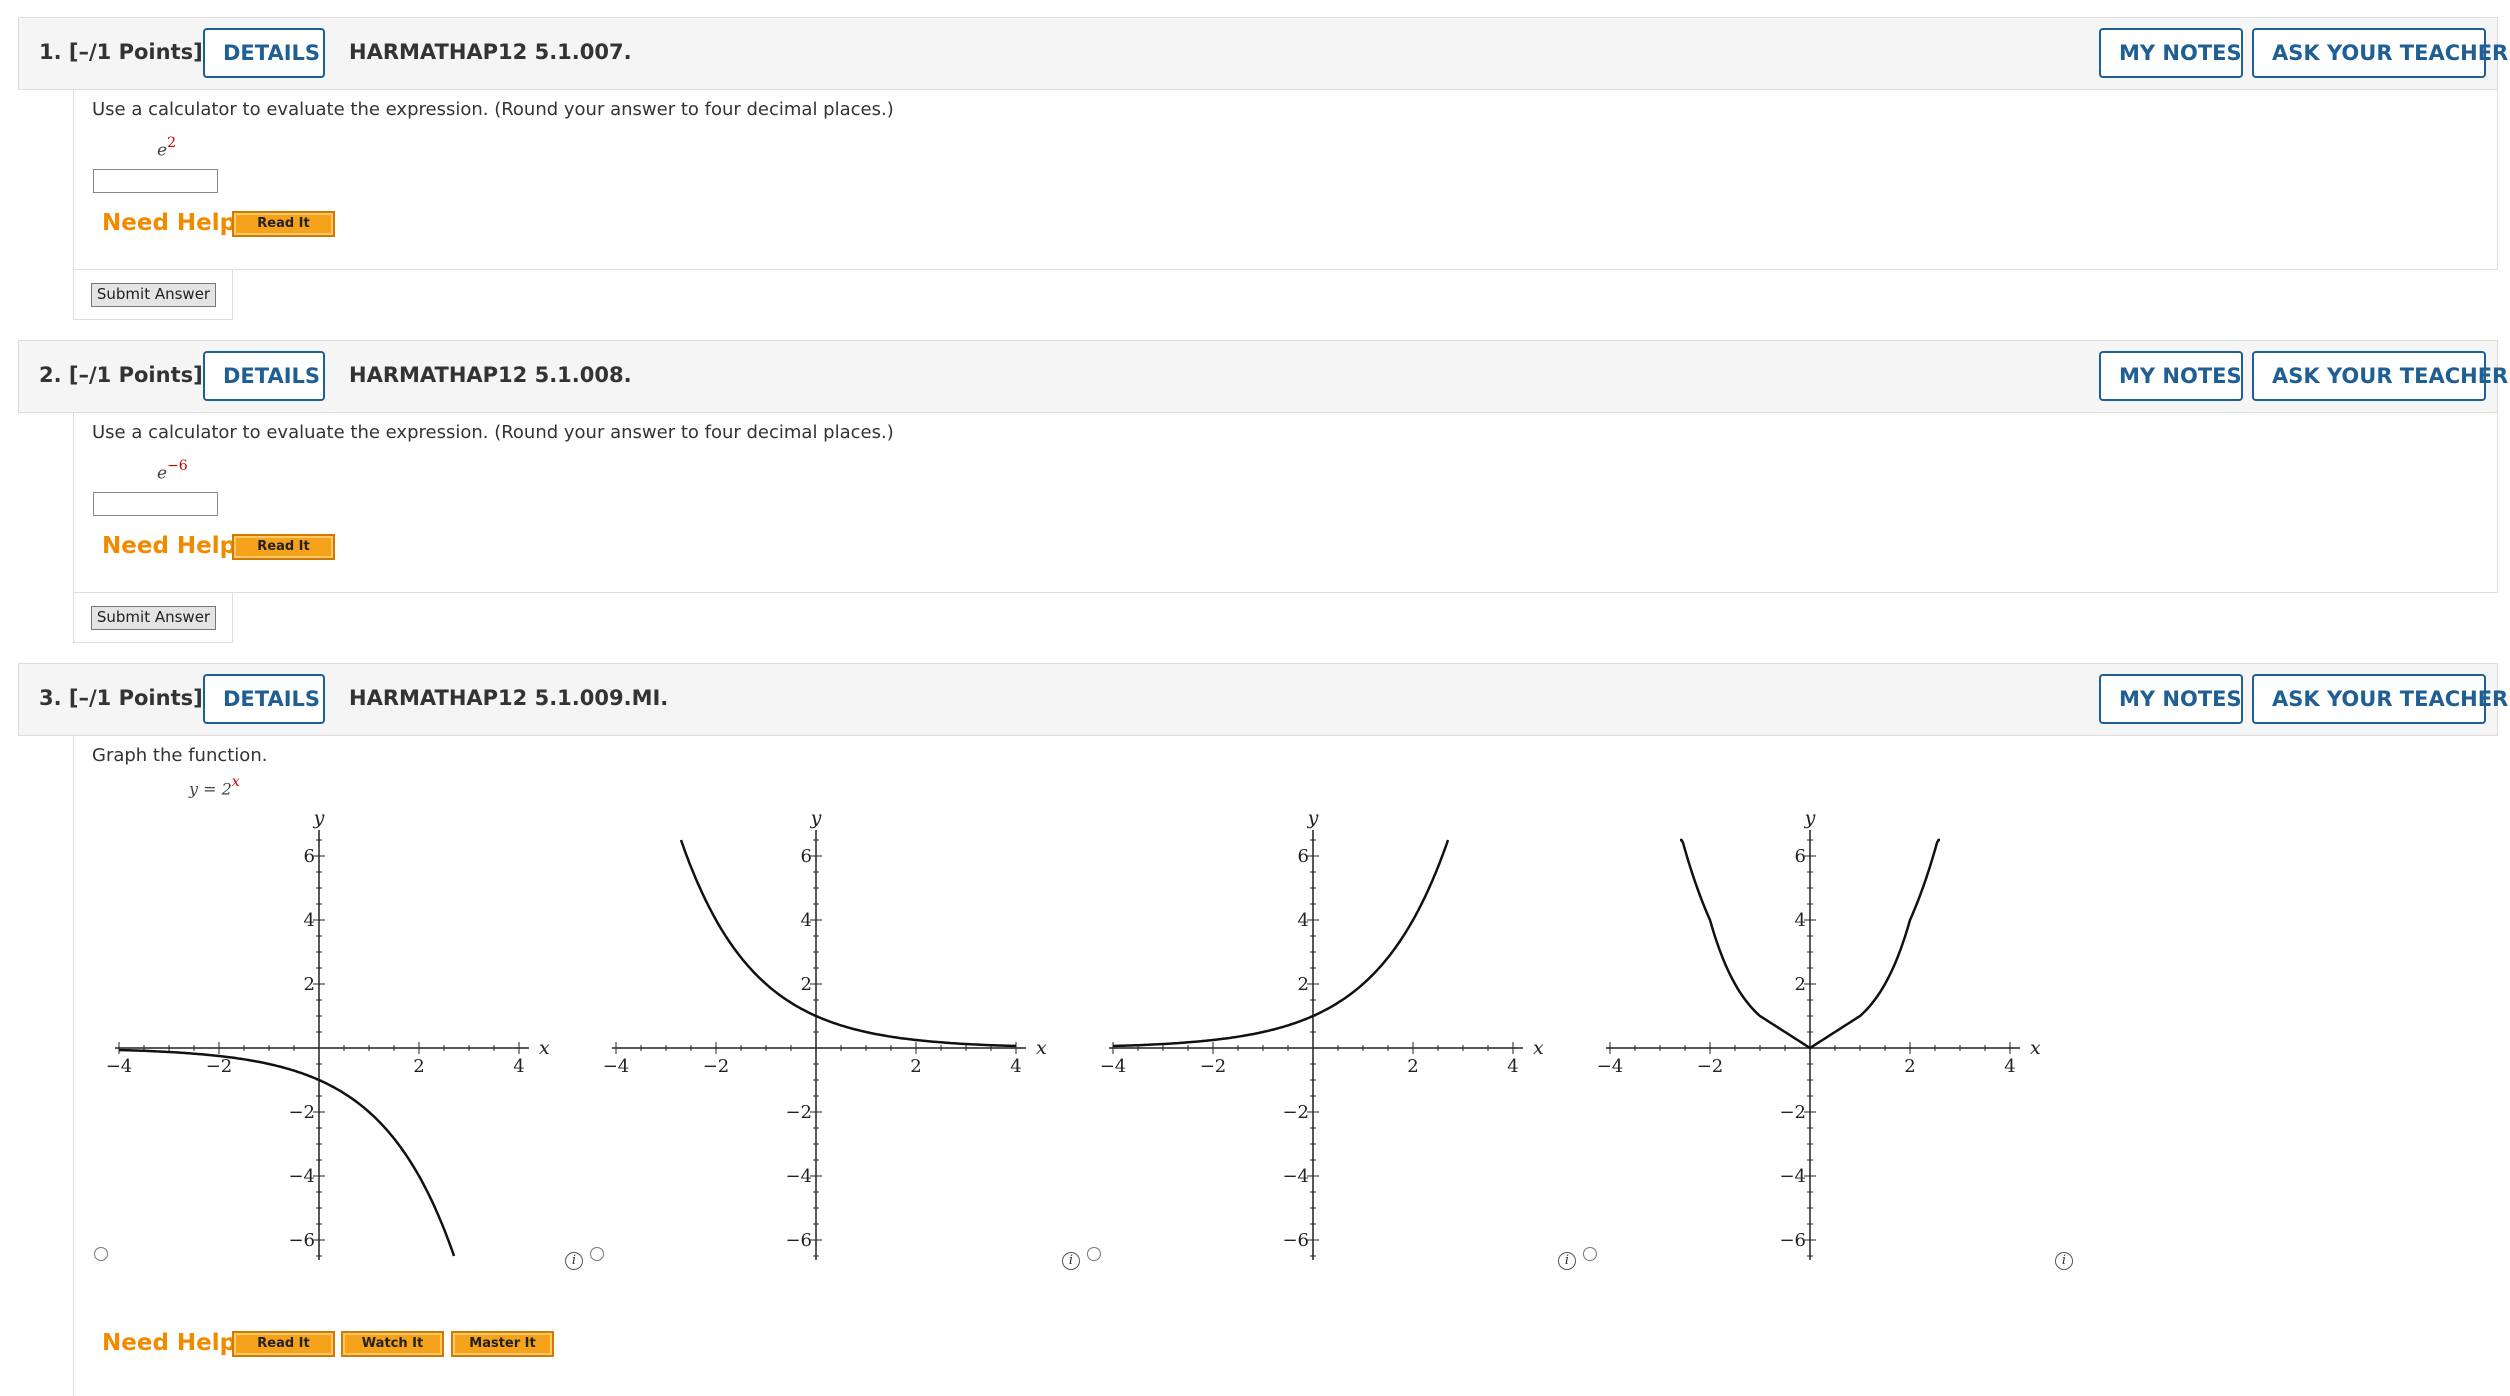 This screenshot has width=2510, height=1396. Describe the element at coordinates (490, 52) in the screenshot. I see `question-code: HARMATHAP12 5.1.007.` at that location.